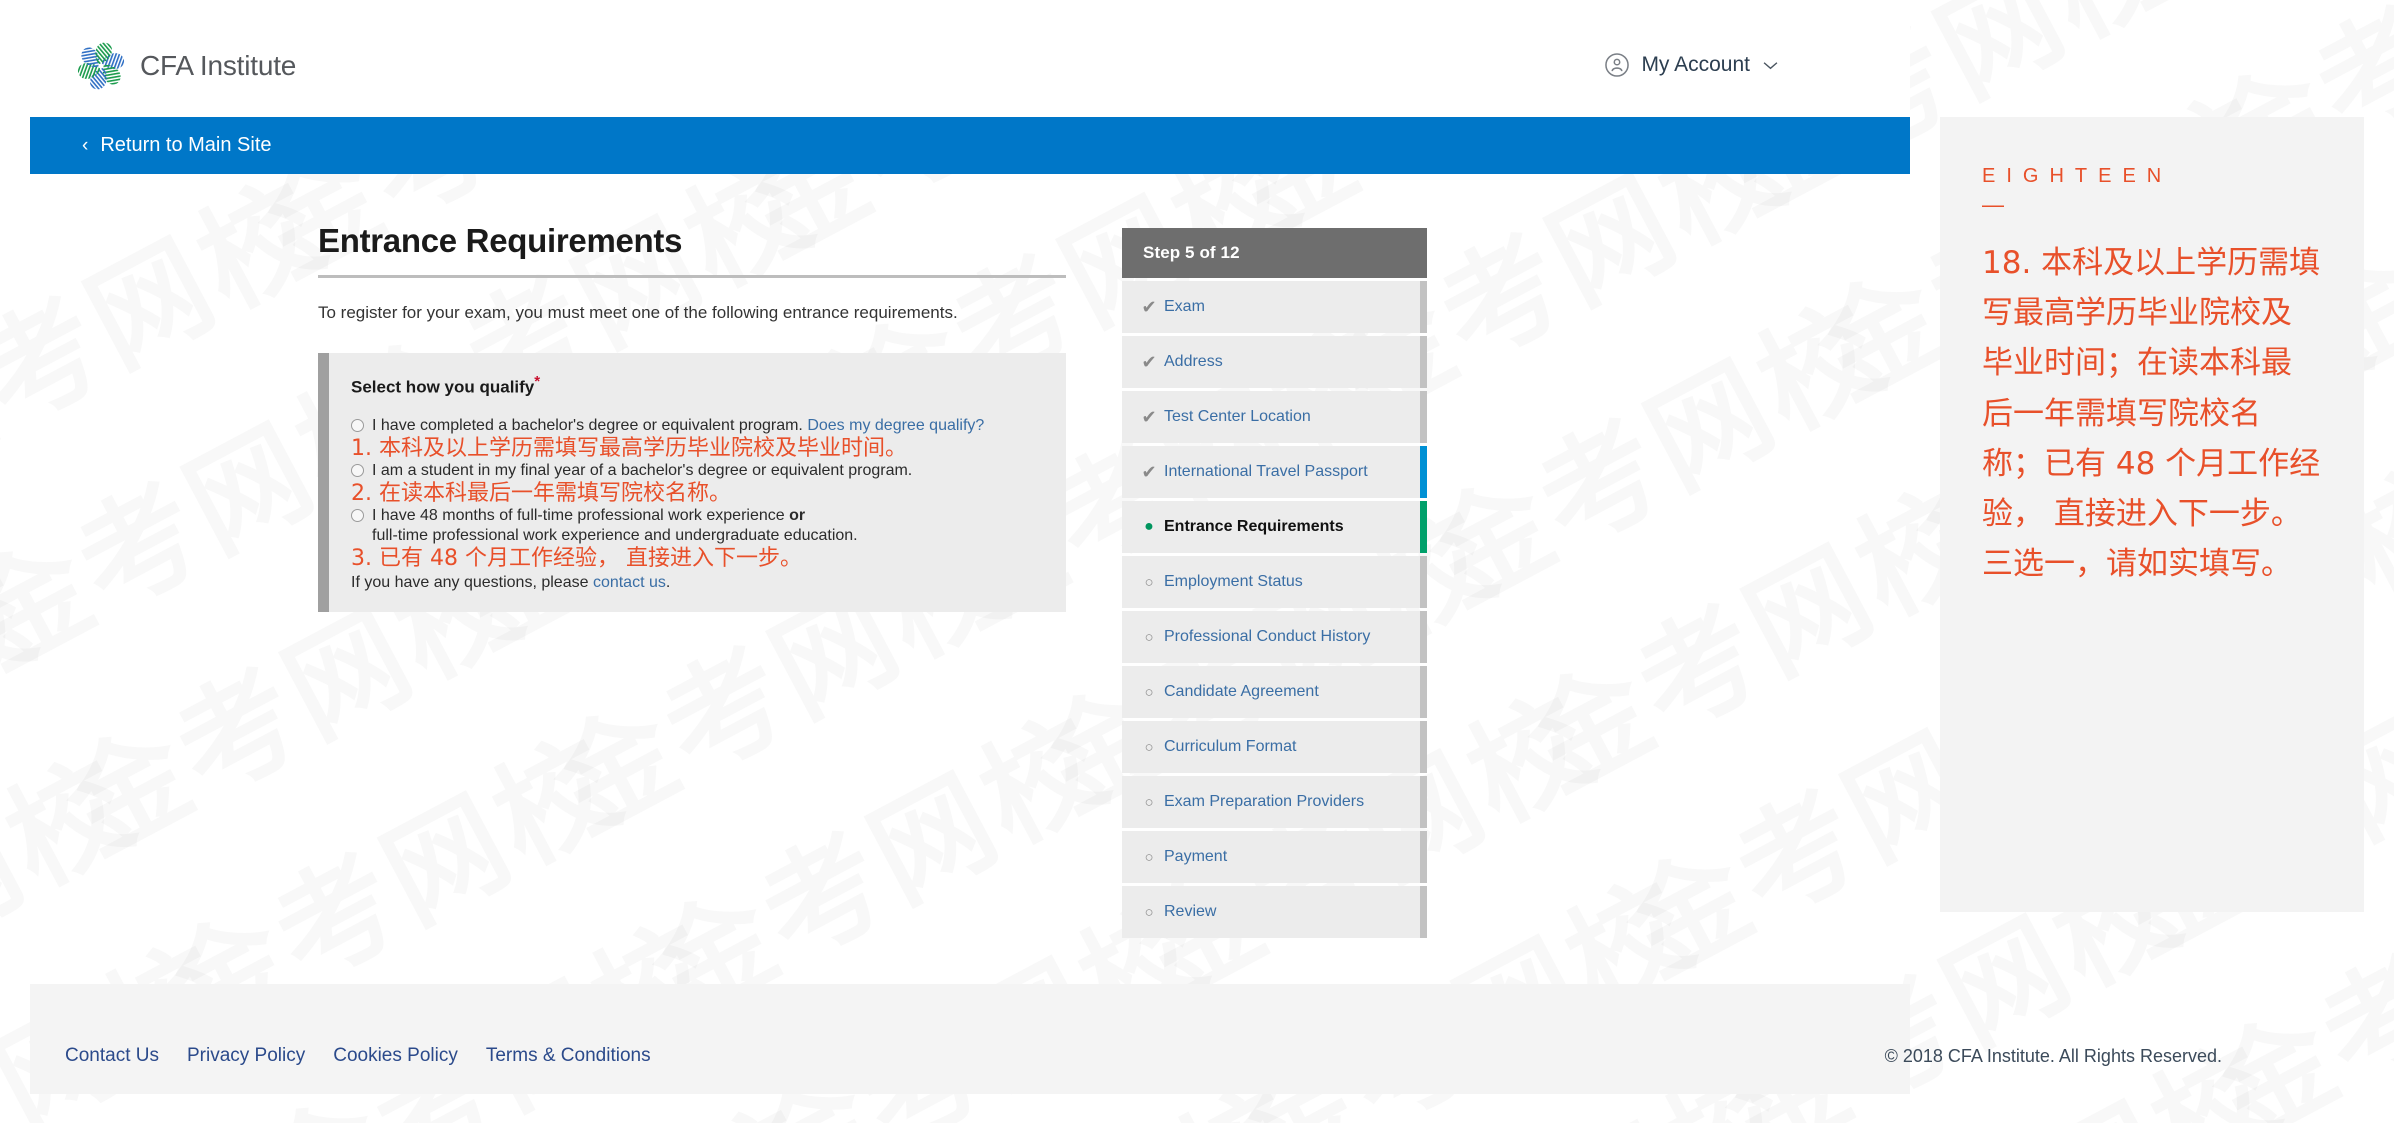 The height and width of the screenshot is (1123, 2394). I want to click on step-counter: Step 5 of 12, so click(1274, 253).